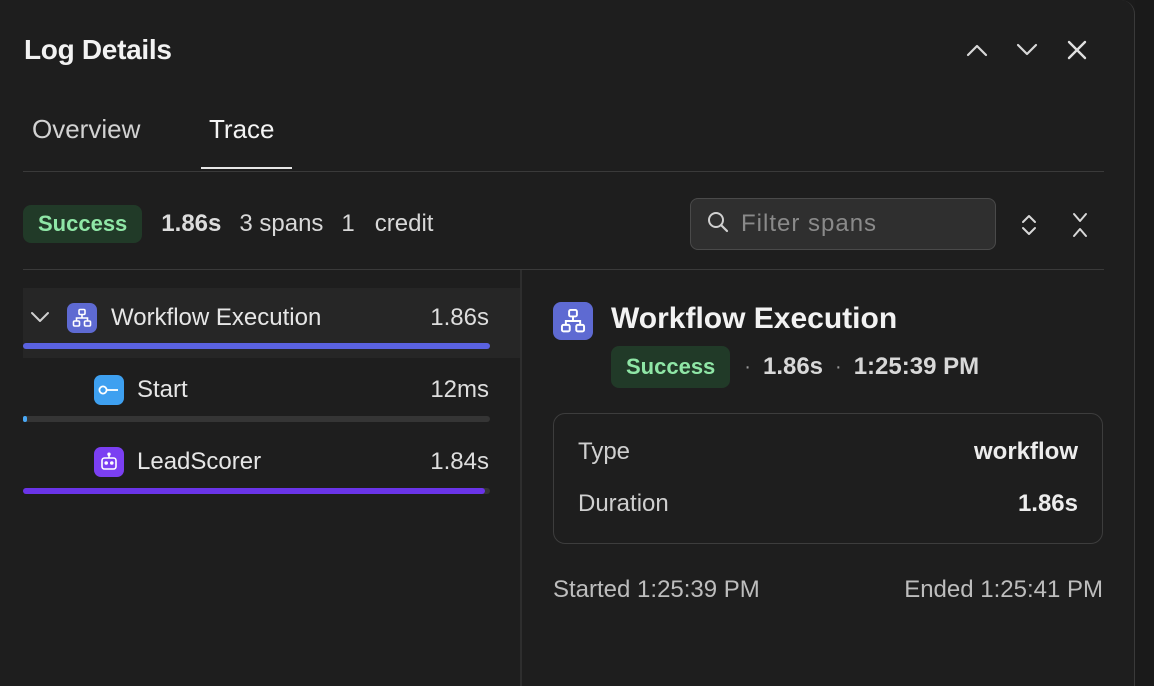 The height and width of the screenshot is (686, 1154). I want to click on active-tab-indicator, so click(246, 168).